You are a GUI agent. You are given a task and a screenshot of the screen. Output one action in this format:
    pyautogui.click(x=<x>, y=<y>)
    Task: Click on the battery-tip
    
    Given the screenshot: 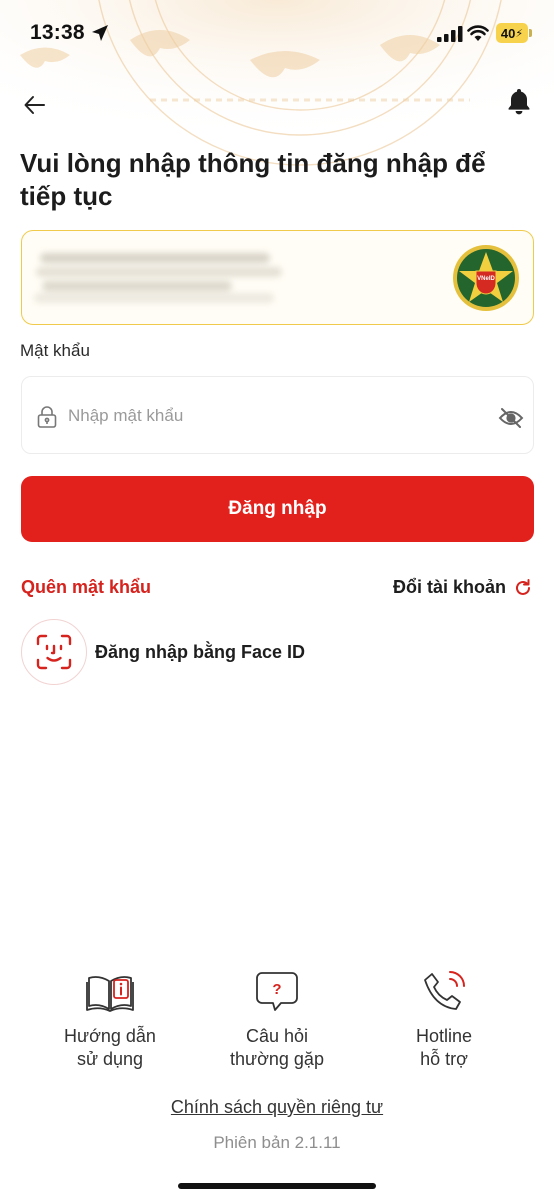 What is the action you would take?
    pyautogui.click(x=530, y=33)
    